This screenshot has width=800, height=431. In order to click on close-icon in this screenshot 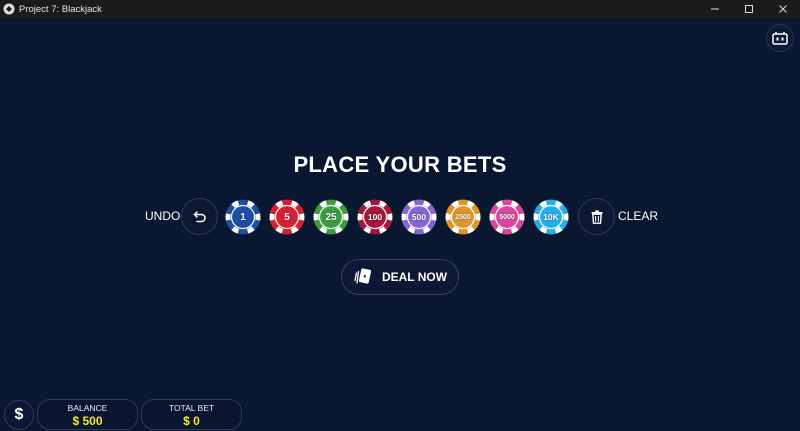, I will do `click(783, 9)`.